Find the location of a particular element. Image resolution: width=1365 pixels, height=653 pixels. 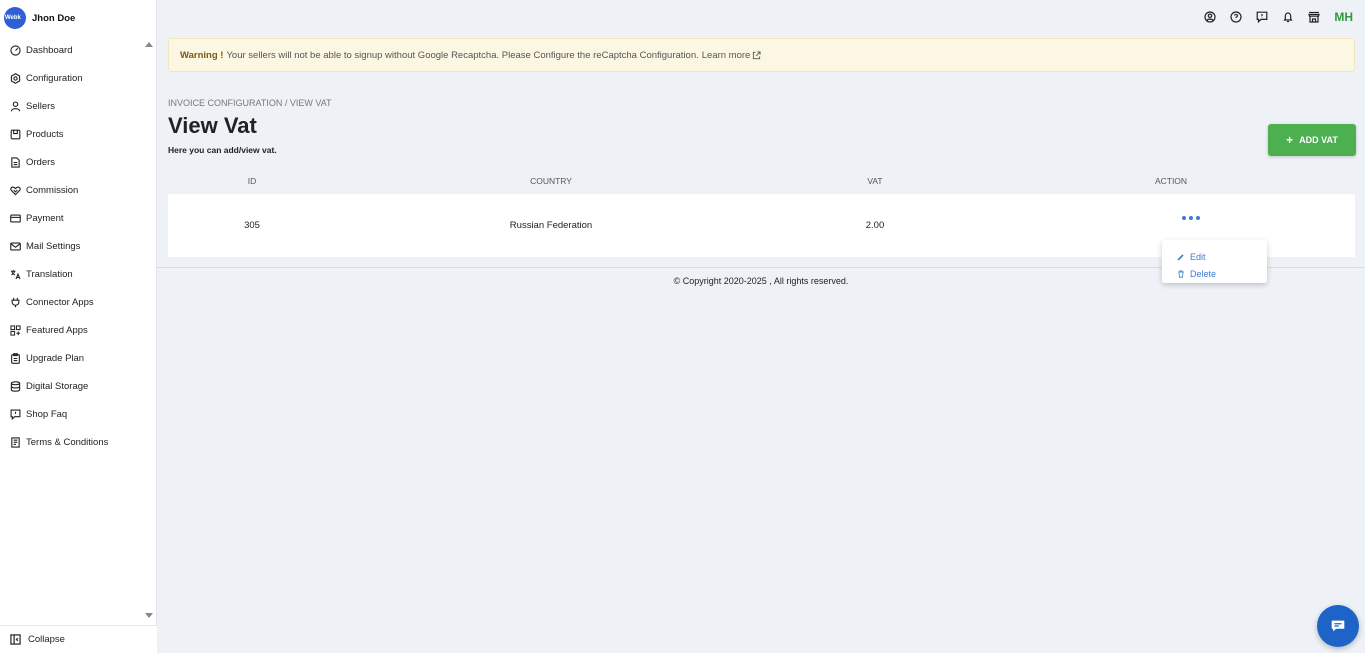

sidebar-item-label: Dashboard is located at coordinates (49, 50).